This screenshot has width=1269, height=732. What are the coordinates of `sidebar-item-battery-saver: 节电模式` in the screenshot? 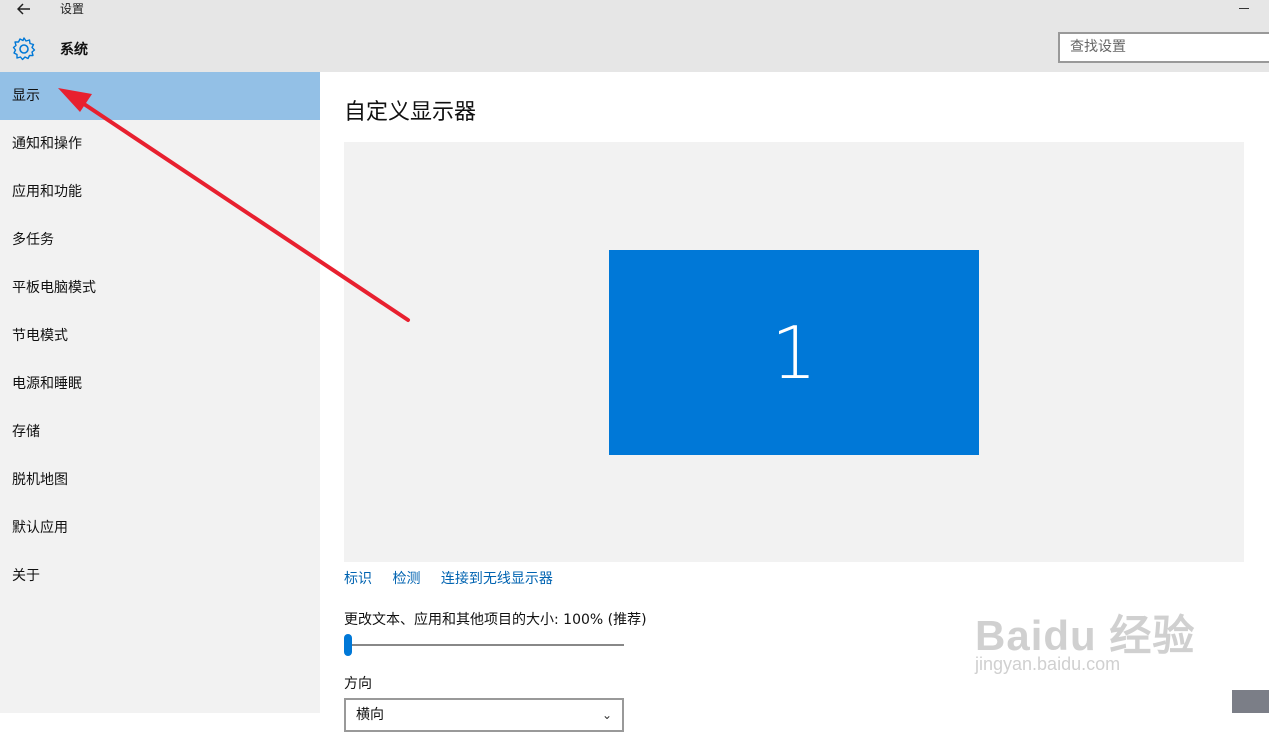 It's located at (160, 336).